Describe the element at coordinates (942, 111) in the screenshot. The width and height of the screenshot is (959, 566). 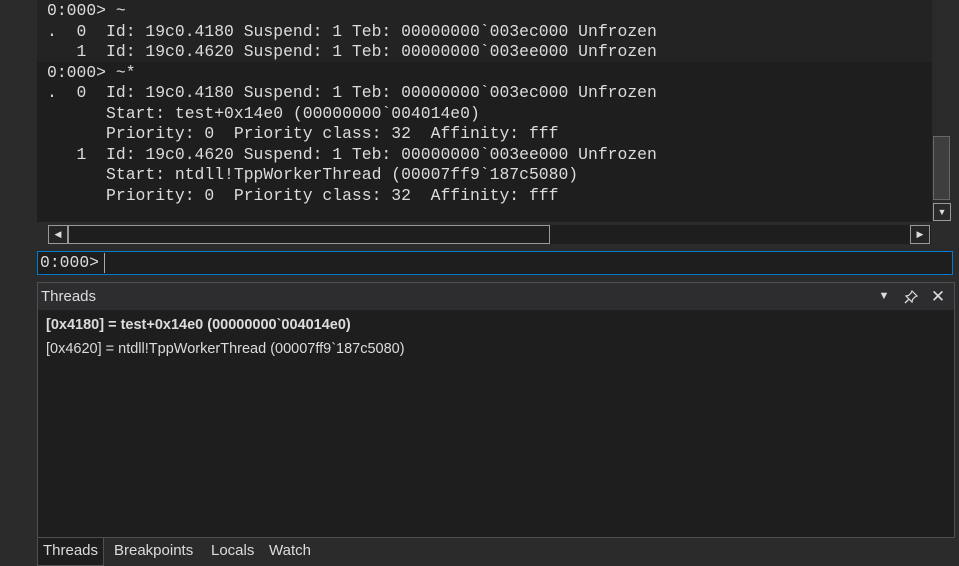
I see `vertical-scrollbar: ▼` at that location.